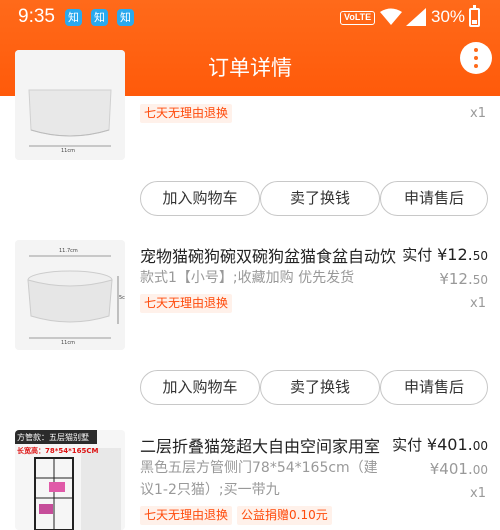 The image size is (500, 530). Describe the element at coordinates (250, 18) in the screenshot. I see `status-bar: 9:35 知 知 知 VoLTE 30%` at that location.